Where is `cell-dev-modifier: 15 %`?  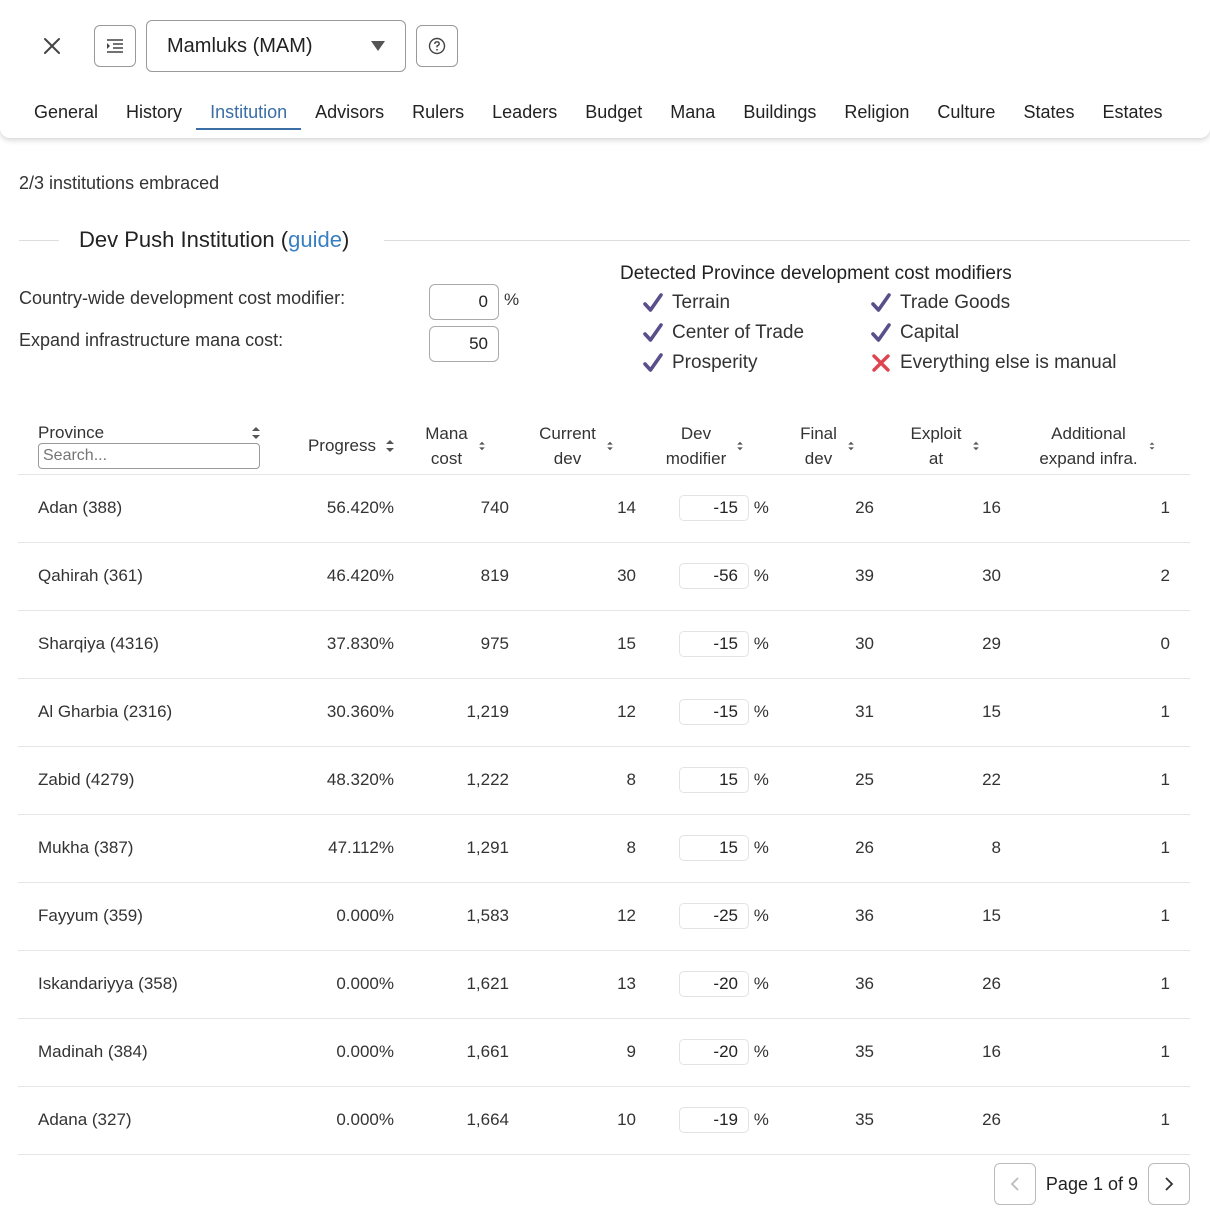
cell-dev-modifier: 15 % is located at coordinates (705, 848).